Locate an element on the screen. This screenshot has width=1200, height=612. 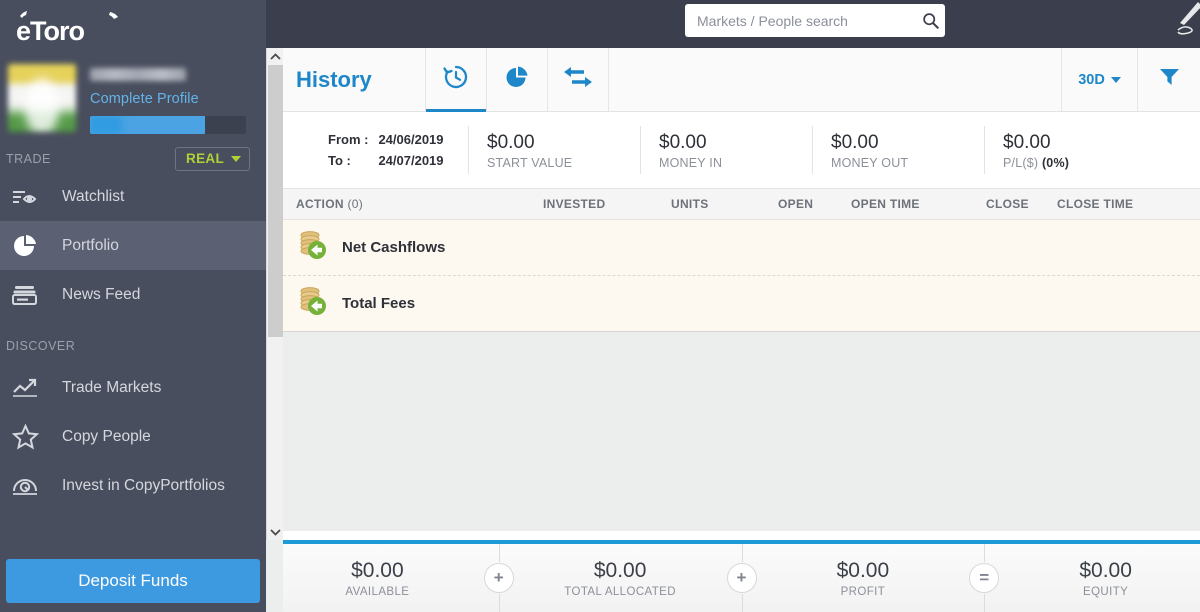
profile-progress-bar is located at coordinates (168, 125).